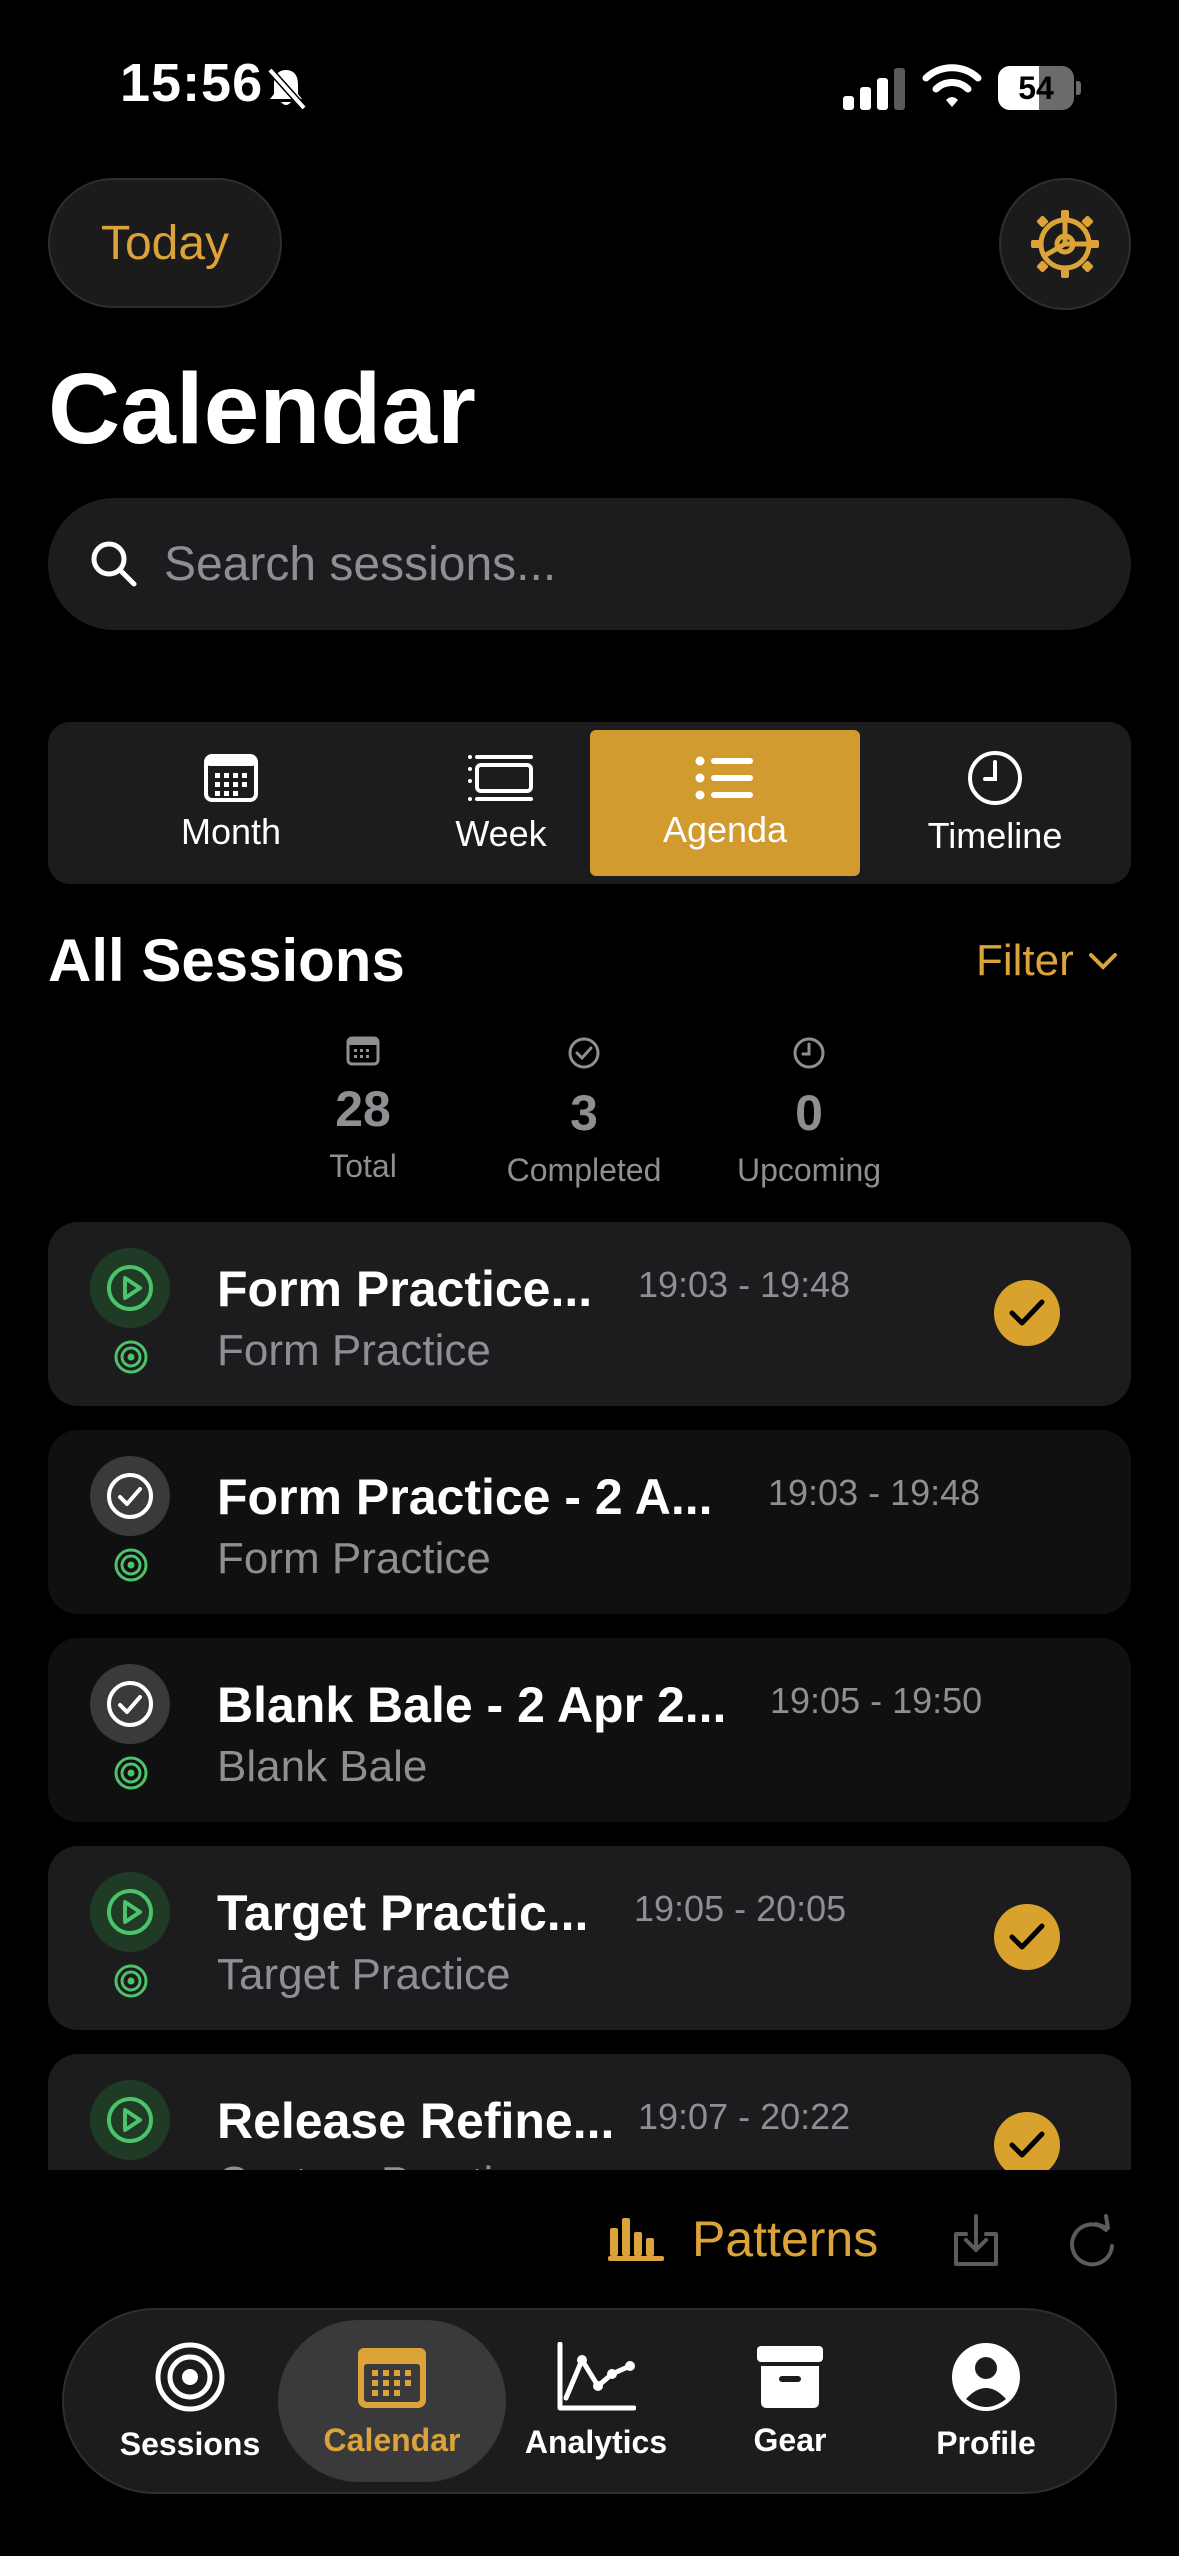 Image resolution: width=1179 pixels, height=2556 pixels. What do you see at coordinates (378, 2164) in the screenshot?
I see `session-type: Custom Practice` at bounding box center [378, 2164].